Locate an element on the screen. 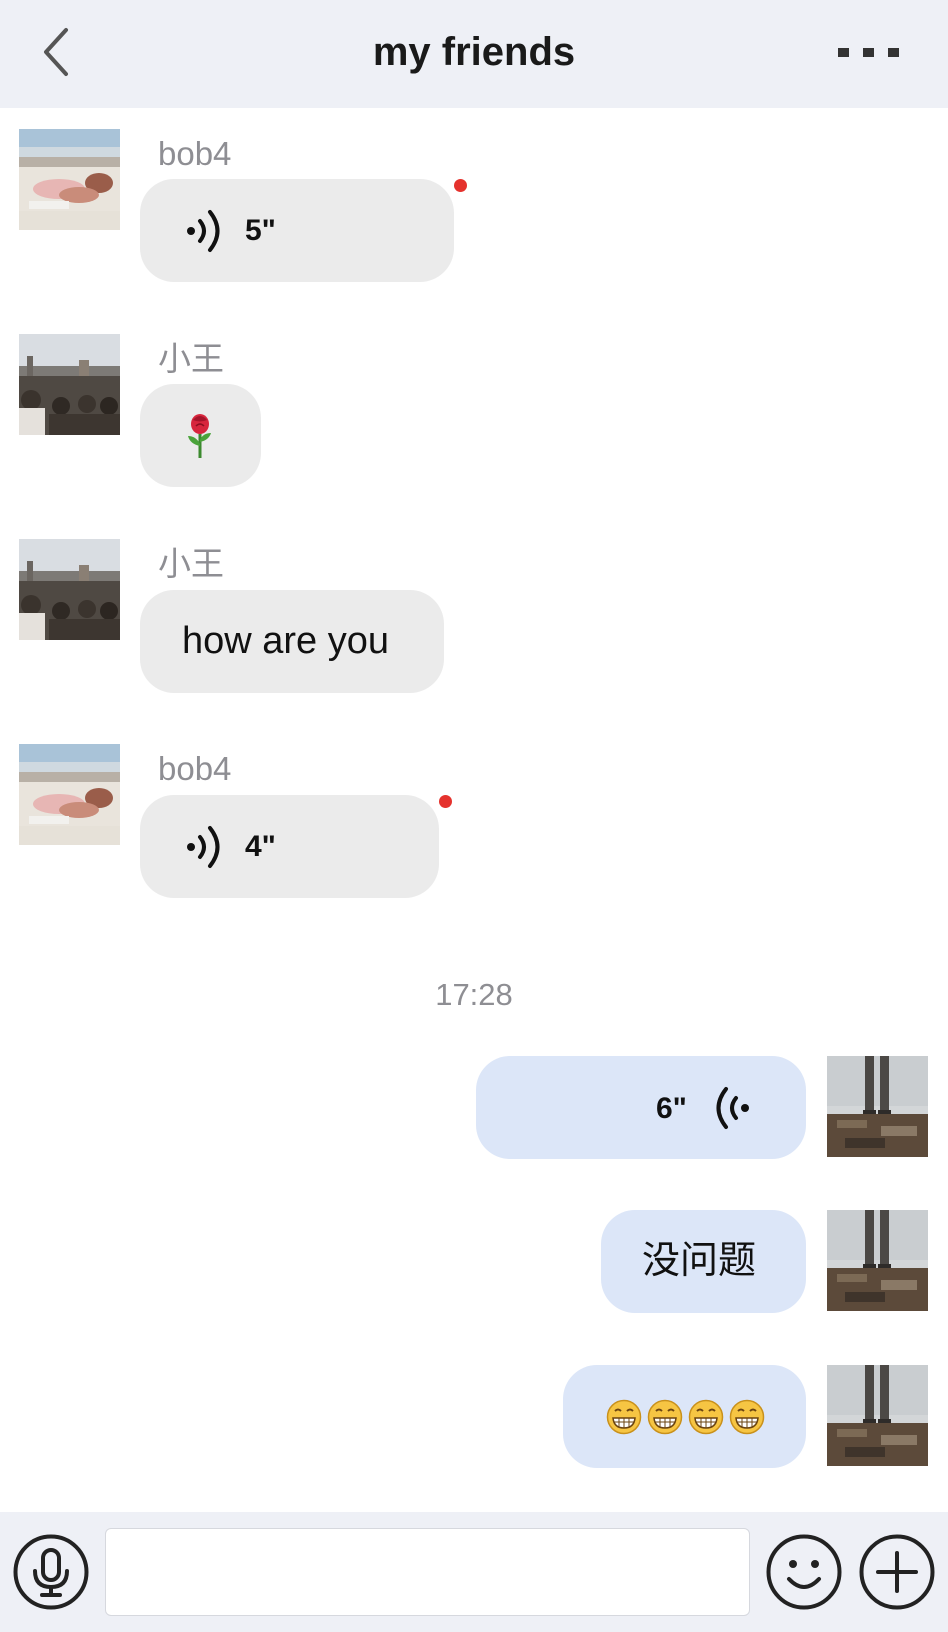 Image resolution: width=948 pixels, height=1632 pixels. voice-message-bubble: 4" is located at coordinates (289, 846).